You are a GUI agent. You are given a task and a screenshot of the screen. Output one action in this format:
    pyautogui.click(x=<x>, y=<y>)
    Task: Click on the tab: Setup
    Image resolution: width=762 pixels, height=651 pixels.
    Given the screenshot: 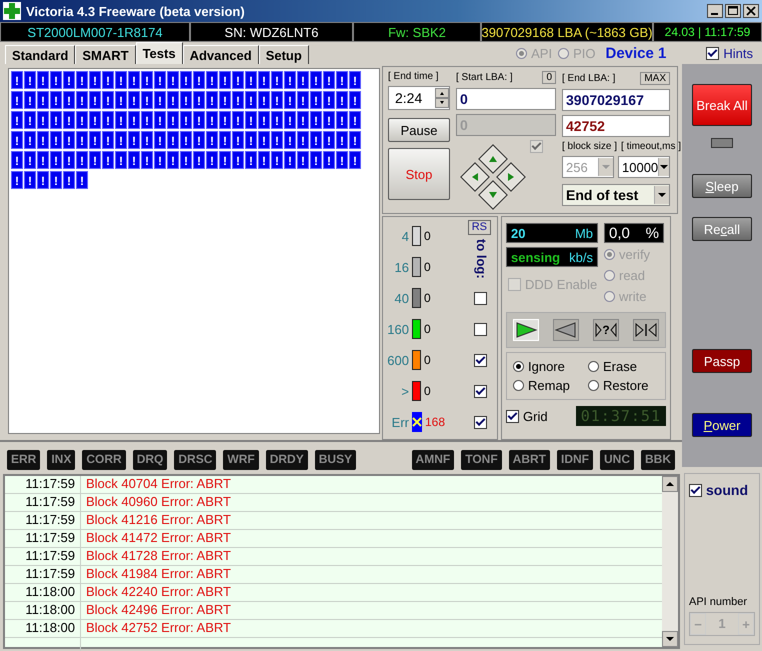 What is the action you would take?
    pyautogui.click(x=283, y=54)
    